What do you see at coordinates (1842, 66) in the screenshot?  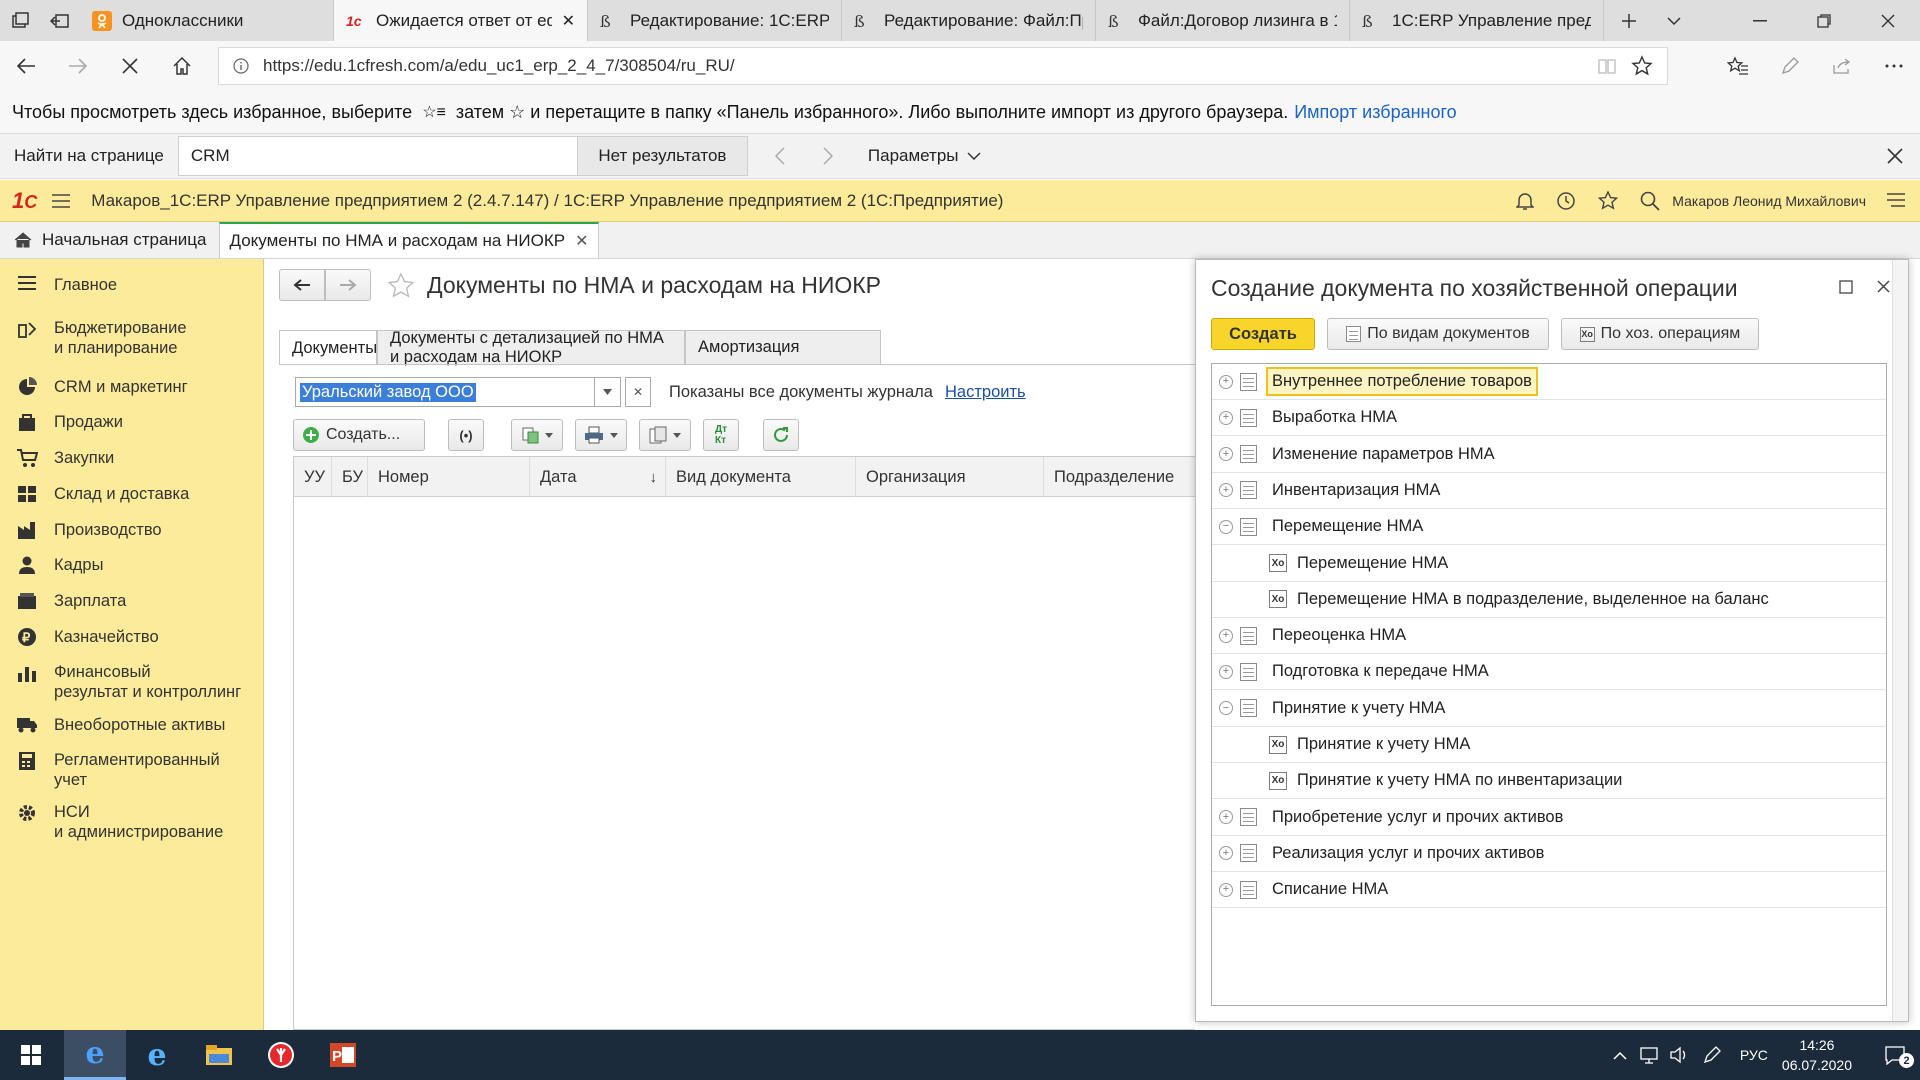 I see `share-icon` at bounding box center [1842, 66].